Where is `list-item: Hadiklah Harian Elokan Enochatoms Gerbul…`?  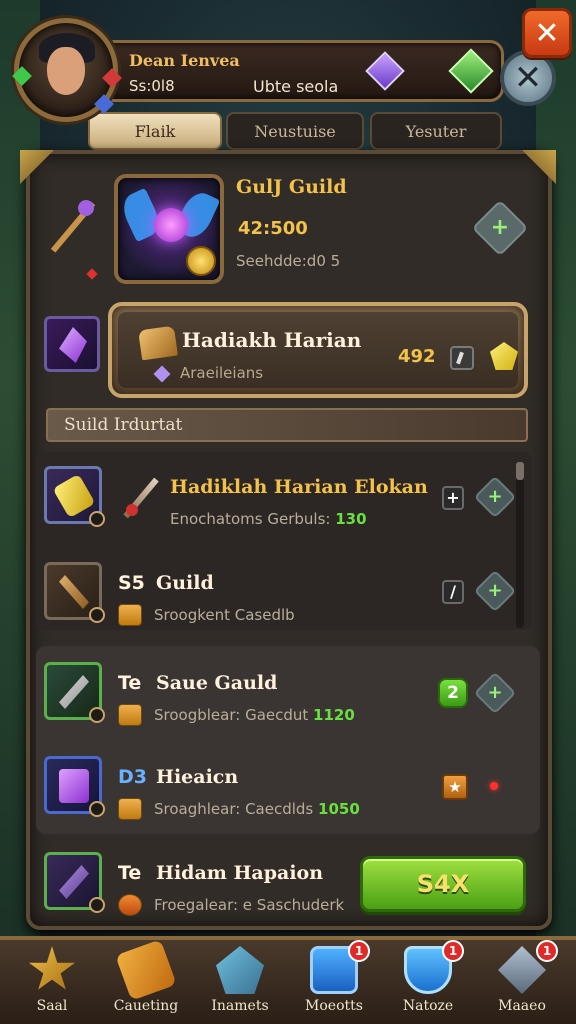
list-item: Hadiklah Harian Elokan Enochatoms Gerbul… is located at coordinates (287, 499).